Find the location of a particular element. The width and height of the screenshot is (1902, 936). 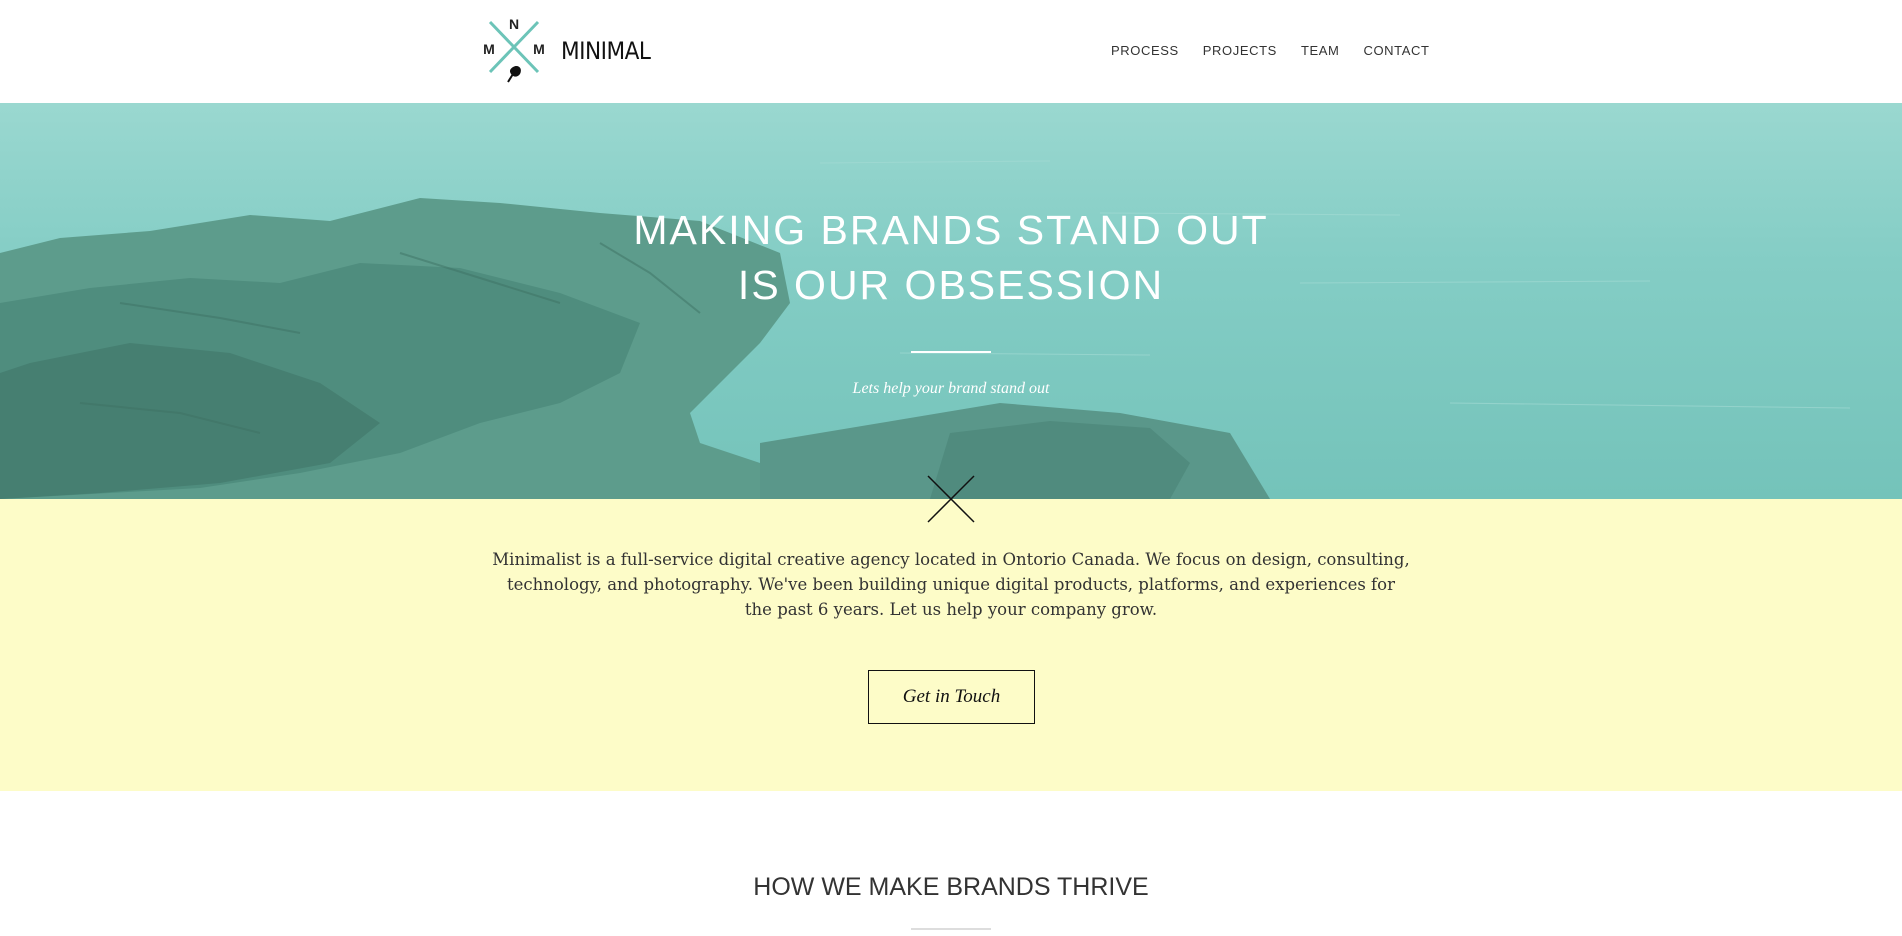

section-divider is located at coordinates (951, 929).